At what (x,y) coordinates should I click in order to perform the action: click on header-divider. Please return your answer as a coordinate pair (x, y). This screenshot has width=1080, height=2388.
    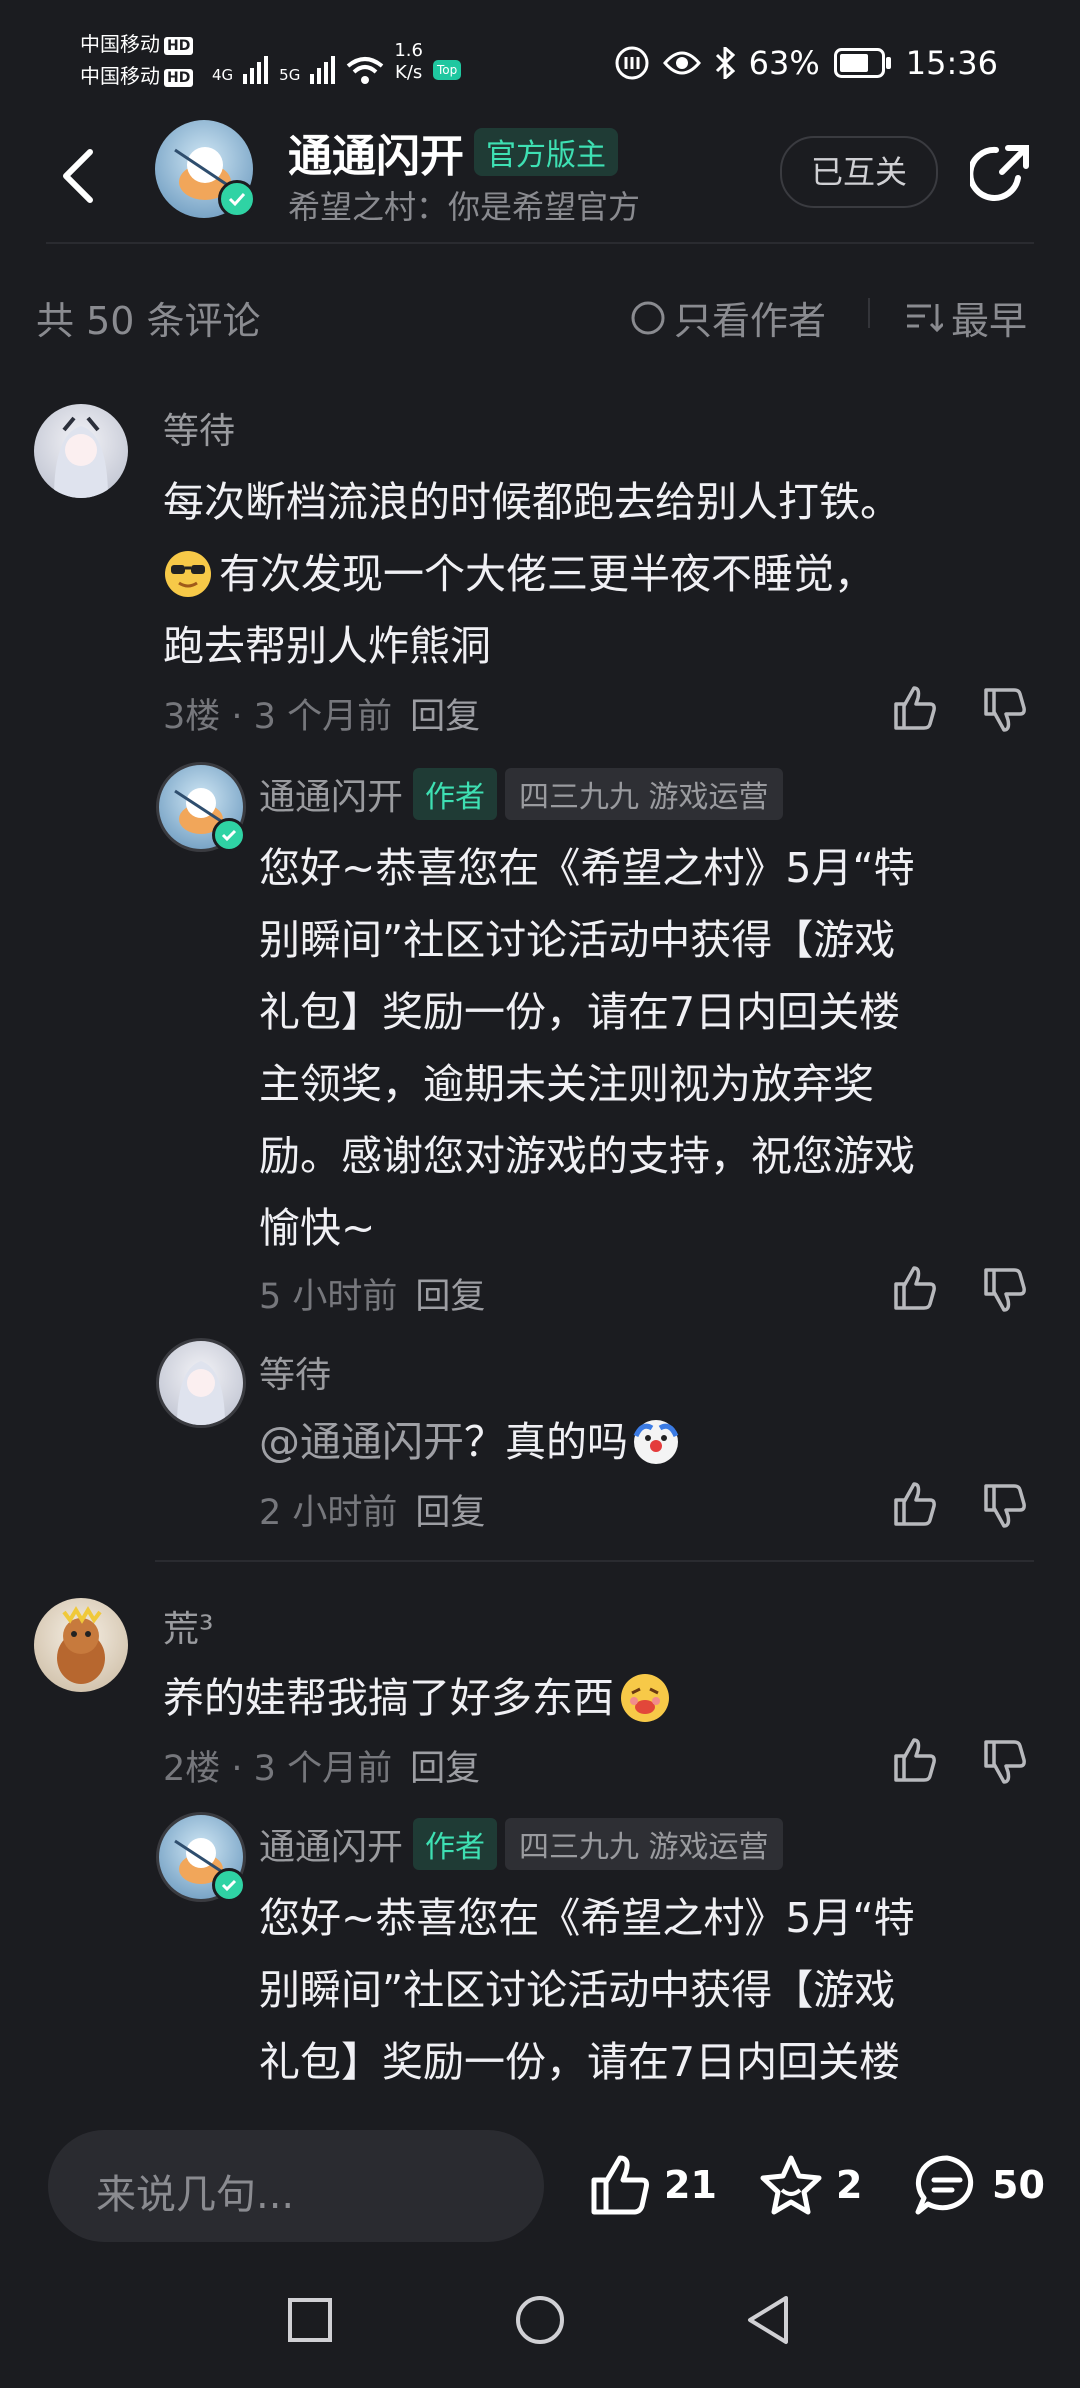
    Looking at the image, I should click on (540, 243).